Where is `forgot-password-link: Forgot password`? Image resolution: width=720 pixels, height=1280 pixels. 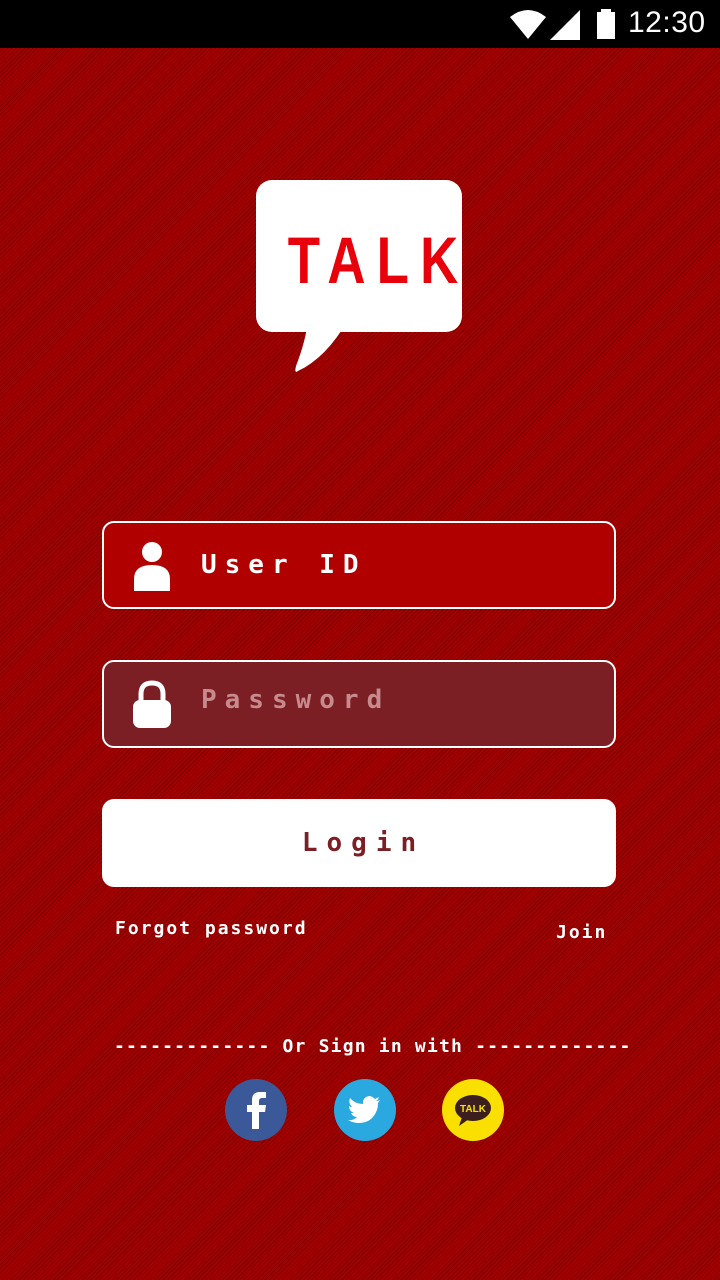
forgot-password-link: Forgot password is located at coordinates (211, 928).